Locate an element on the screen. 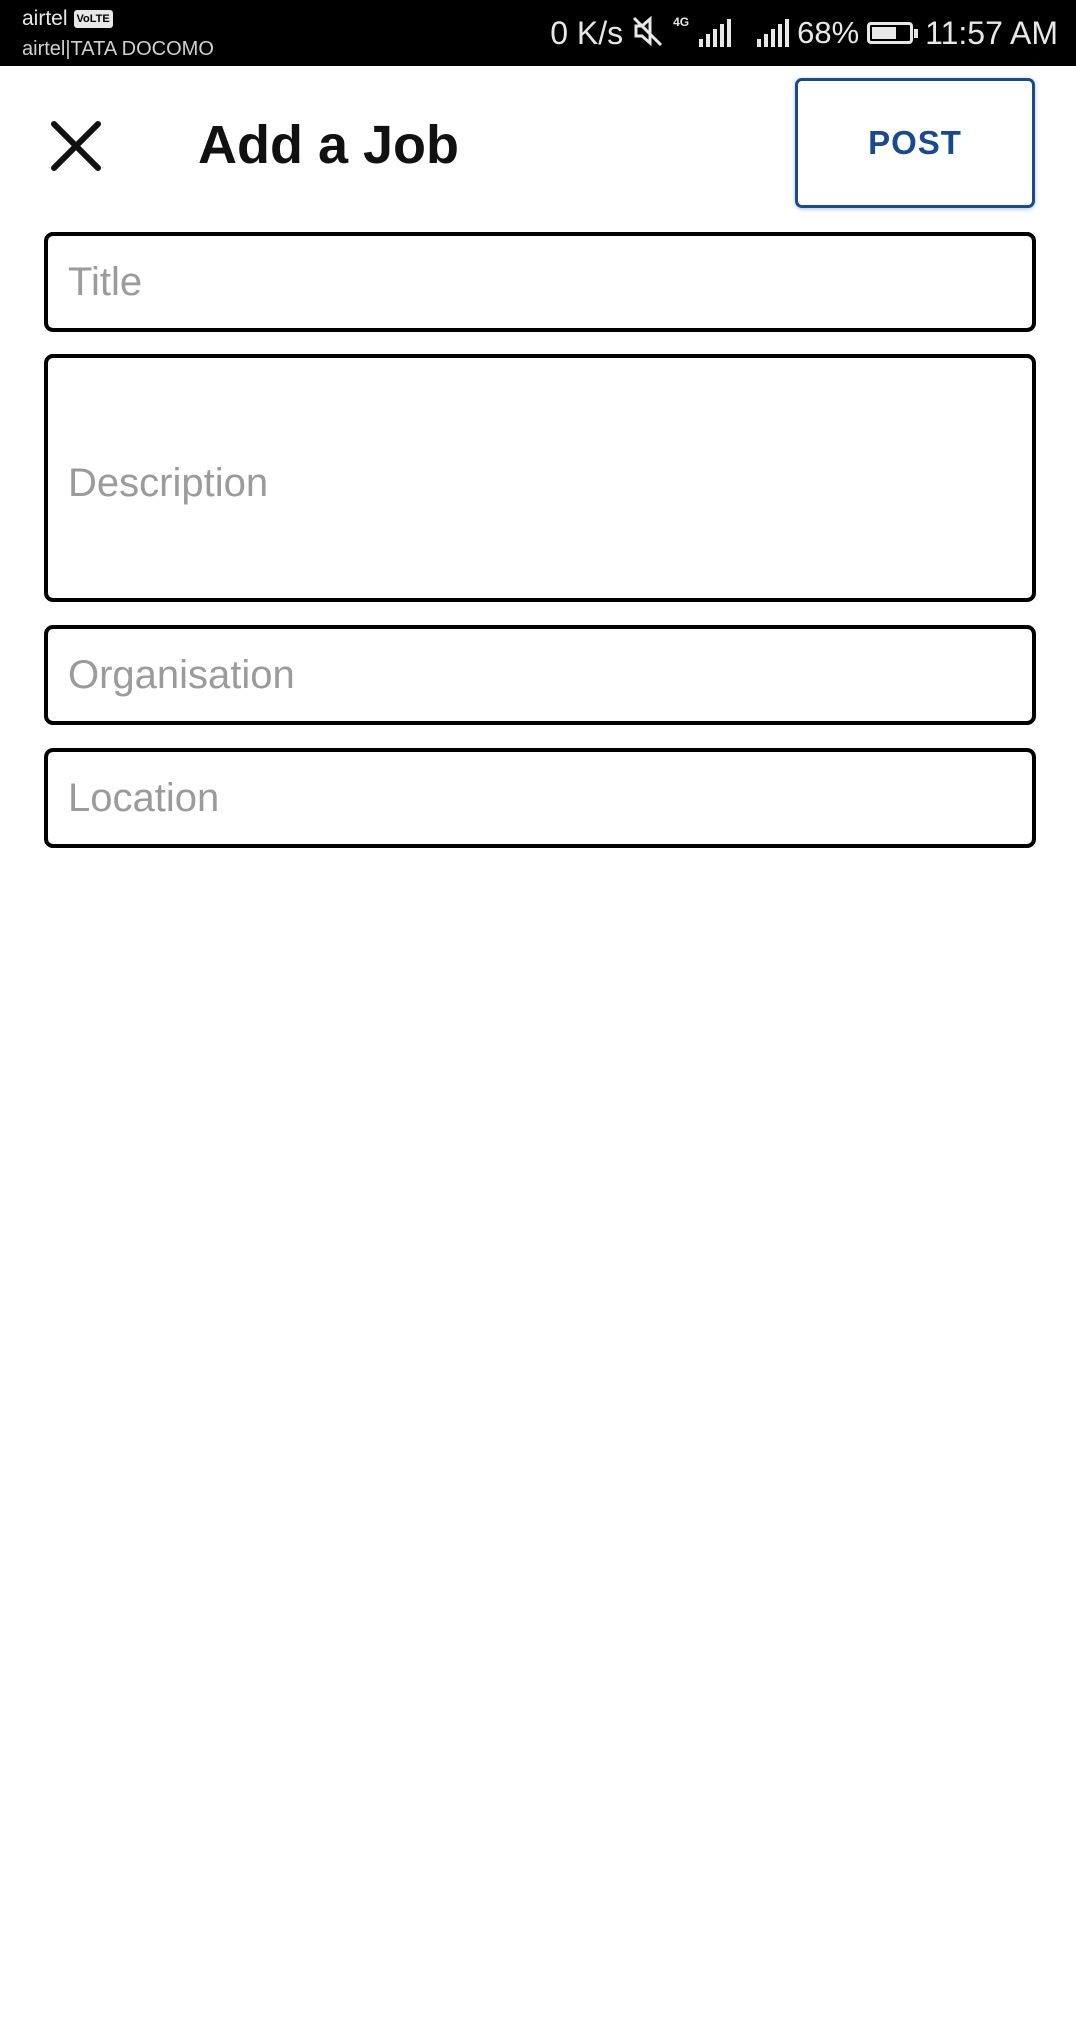 This screenshot has height=2034, width=1076. description-input is located at coordinates (540, 478).